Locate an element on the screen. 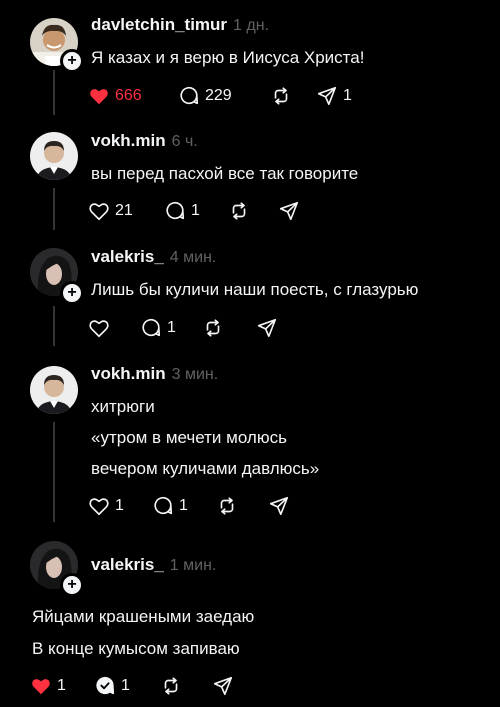  like-button is located at coordinates (101, 328).